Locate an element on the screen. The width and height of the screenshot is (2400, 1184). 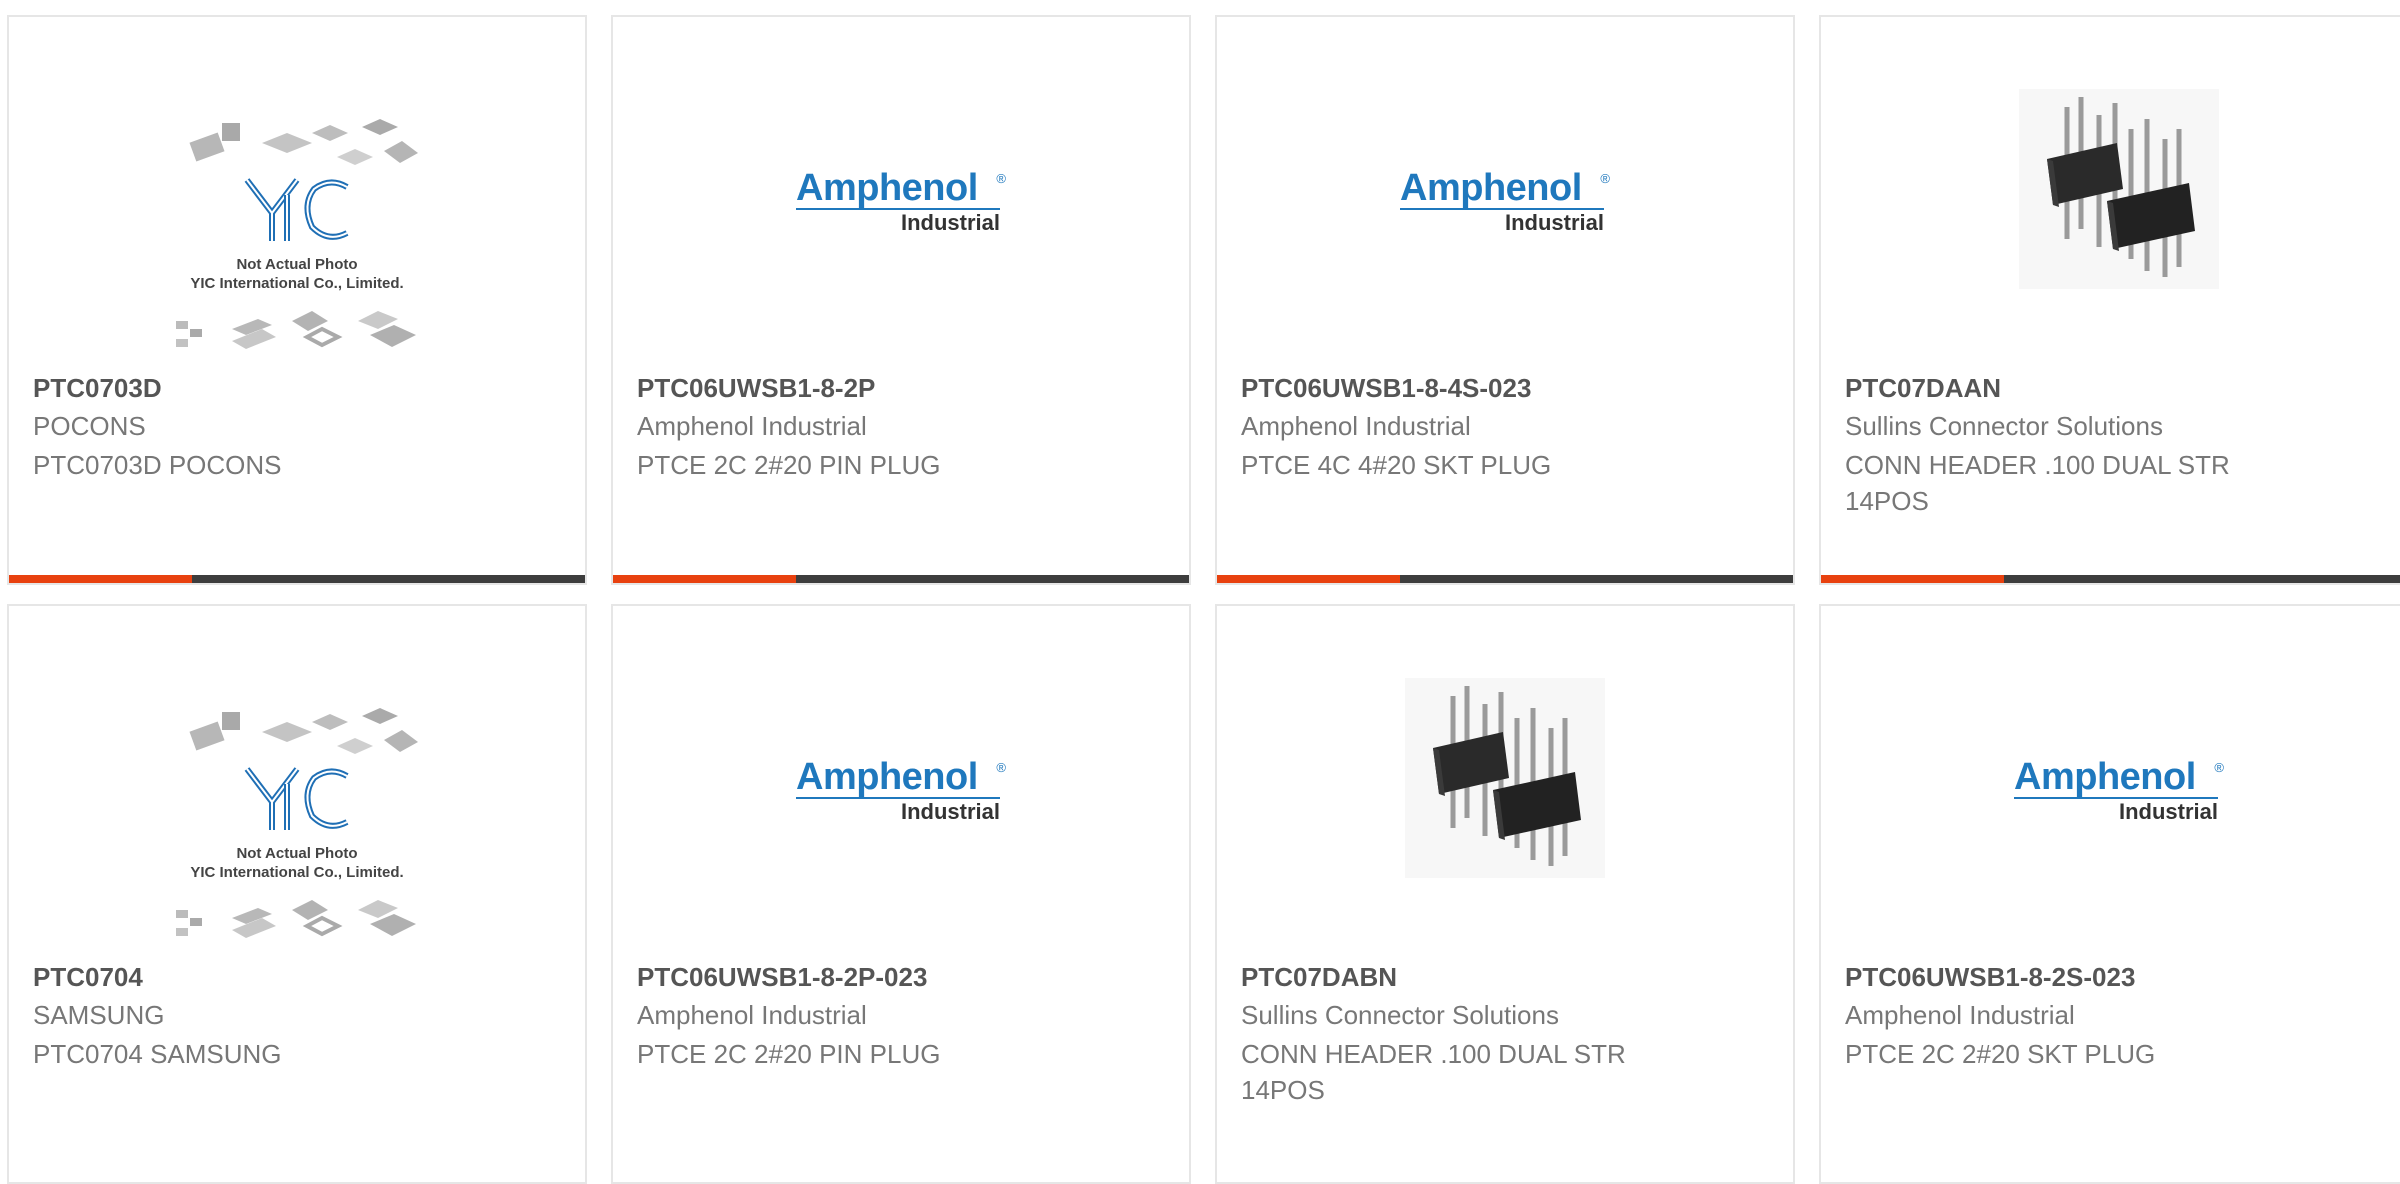
description: PTCE 2C 2#20 SKT PLUG is located at coordinates (2000, 1054).